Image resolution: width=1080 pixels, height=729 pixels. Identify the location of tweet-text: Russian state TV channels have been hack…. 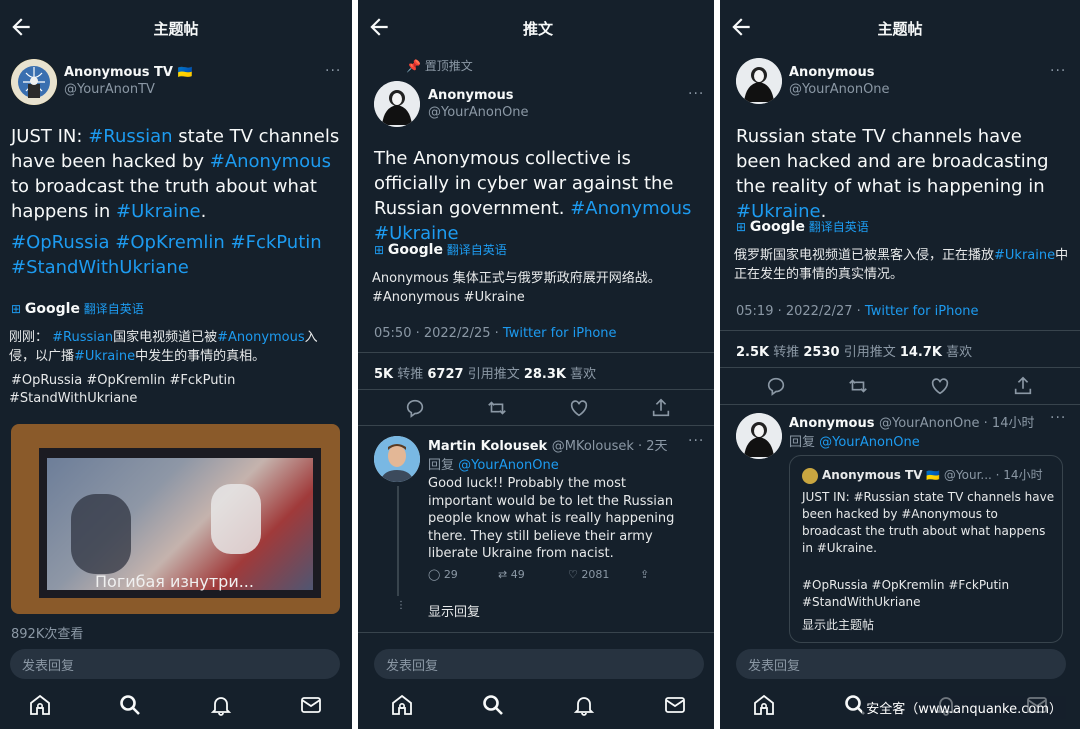
(892, 174).